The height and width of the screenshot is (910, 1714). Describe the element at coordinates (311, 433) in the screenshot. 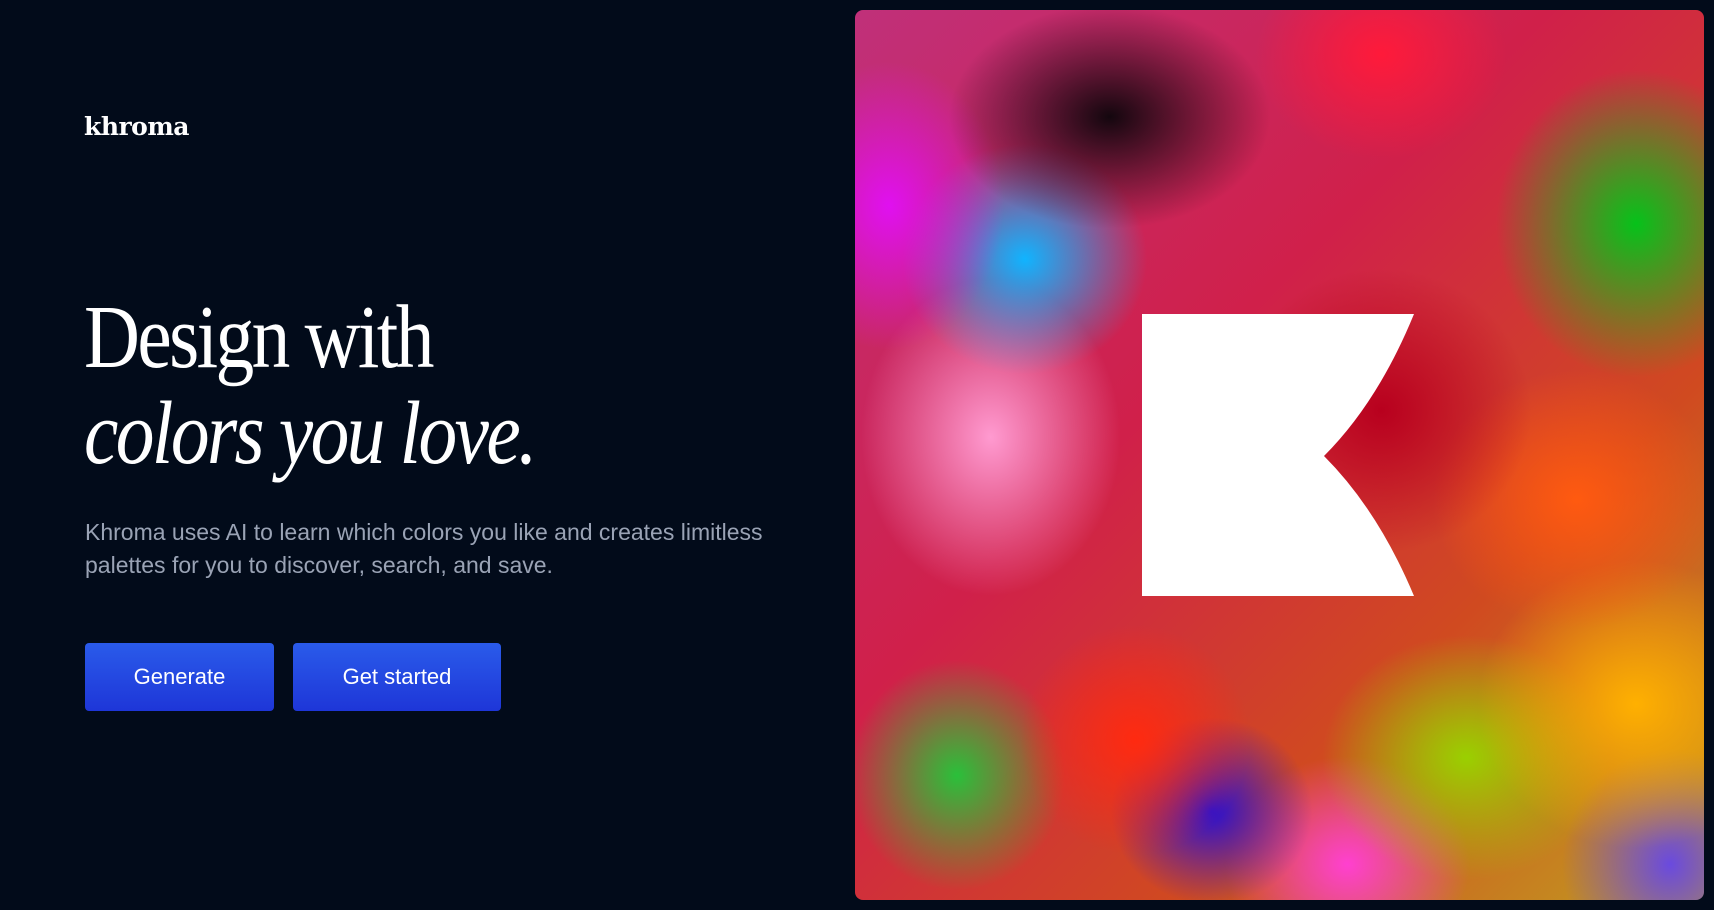

I see `headline-line-2: colors you love.` at that location.